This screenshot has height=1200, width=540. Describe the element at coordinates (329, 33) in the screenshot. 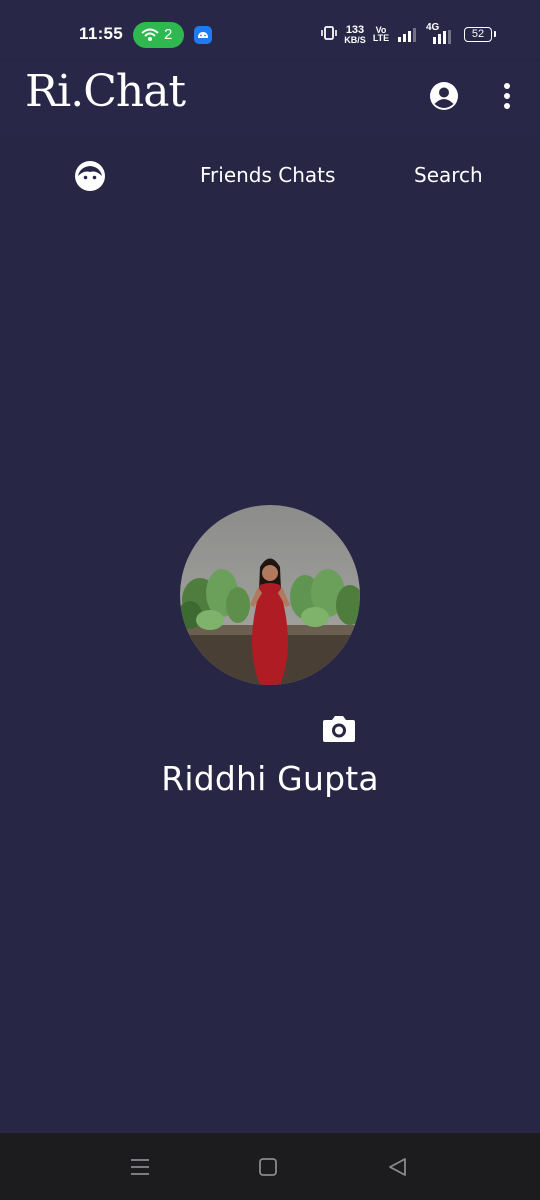

I see `vibrate-icon` at that location.